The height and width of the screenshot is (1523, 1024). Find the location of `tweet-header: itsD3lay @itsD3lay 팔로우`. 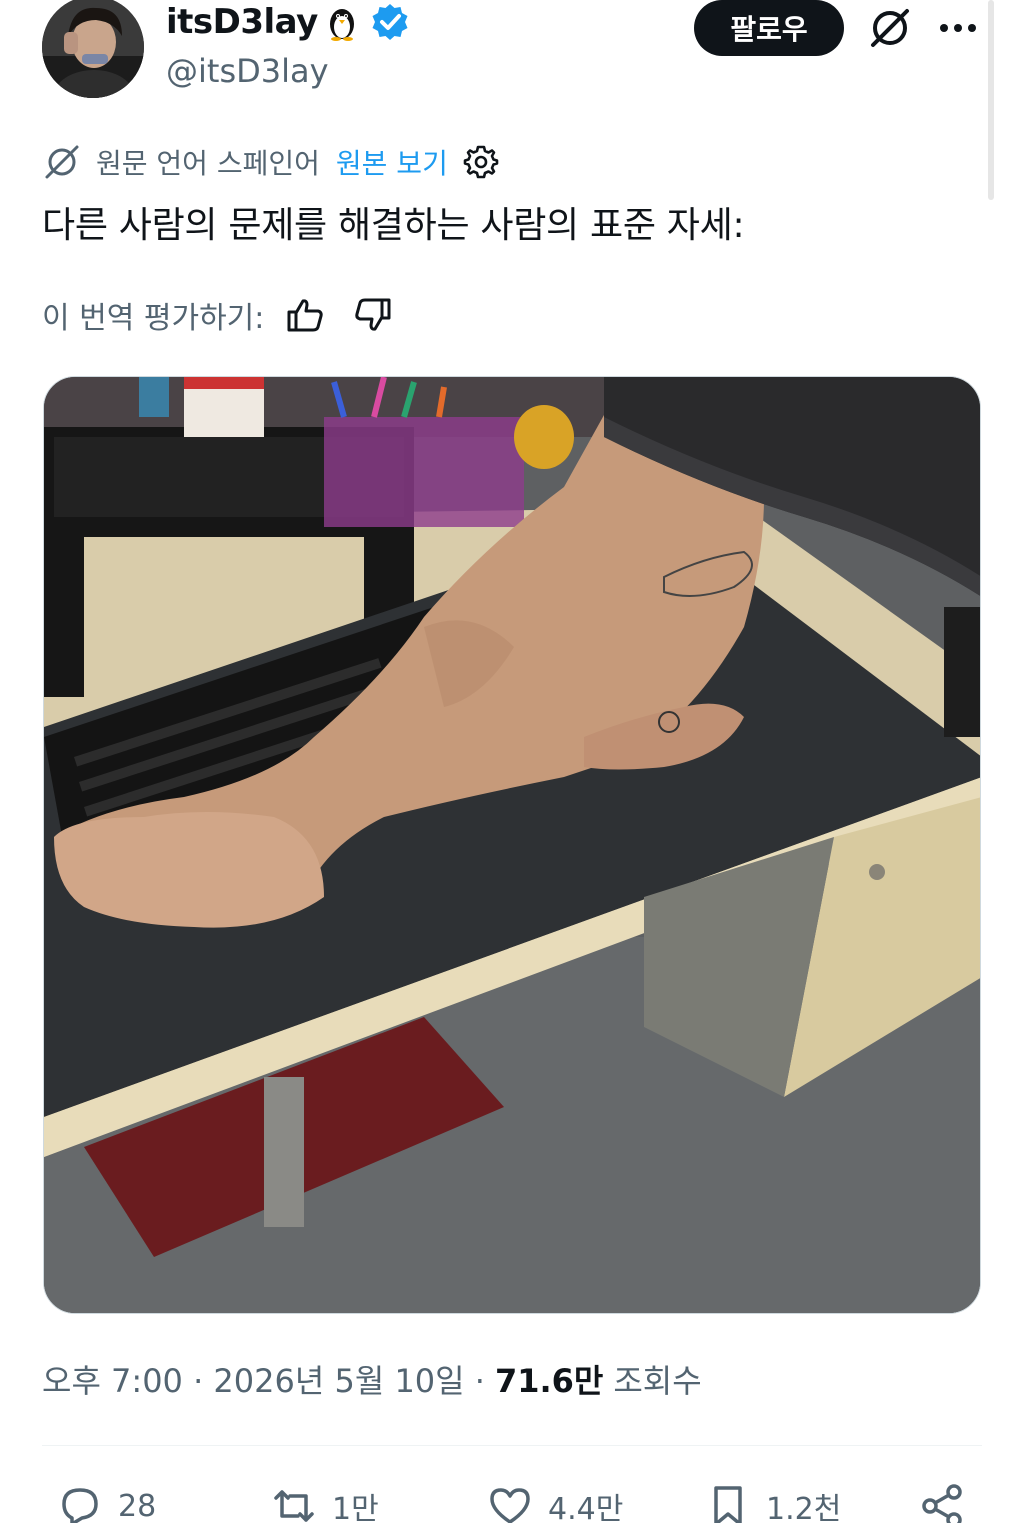

tweet-header: itsD3lay @itsD3lay 팔로우 is located at coordinates (512, 55).